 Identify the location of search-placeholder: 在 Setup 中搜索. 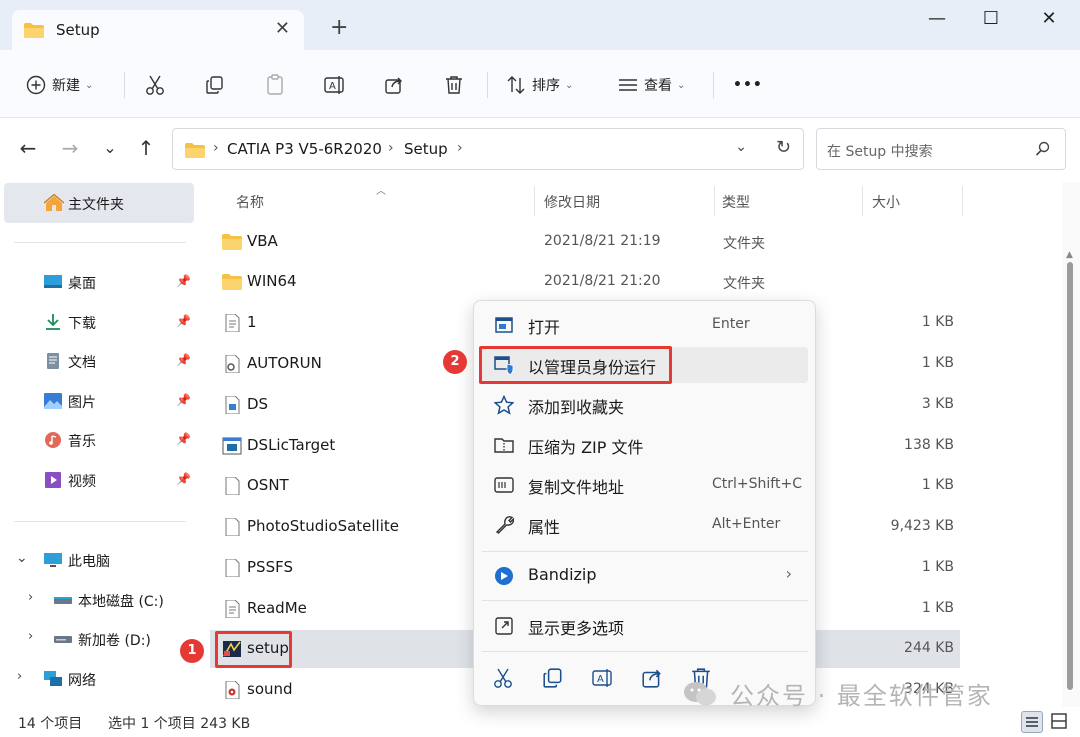
(880, 152).